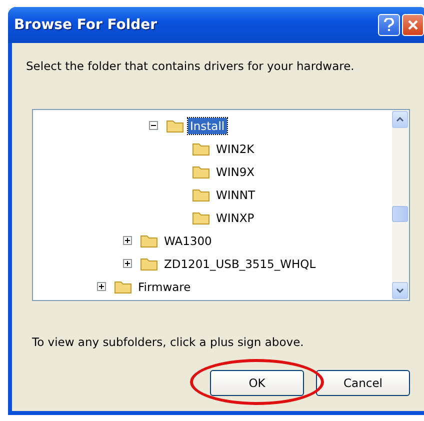 This screenshot has height=421, width=424. What do you see at coordinates (400, 214) in the screenshot?
I see `scroll-thumb` at bounding box center [400, 214].